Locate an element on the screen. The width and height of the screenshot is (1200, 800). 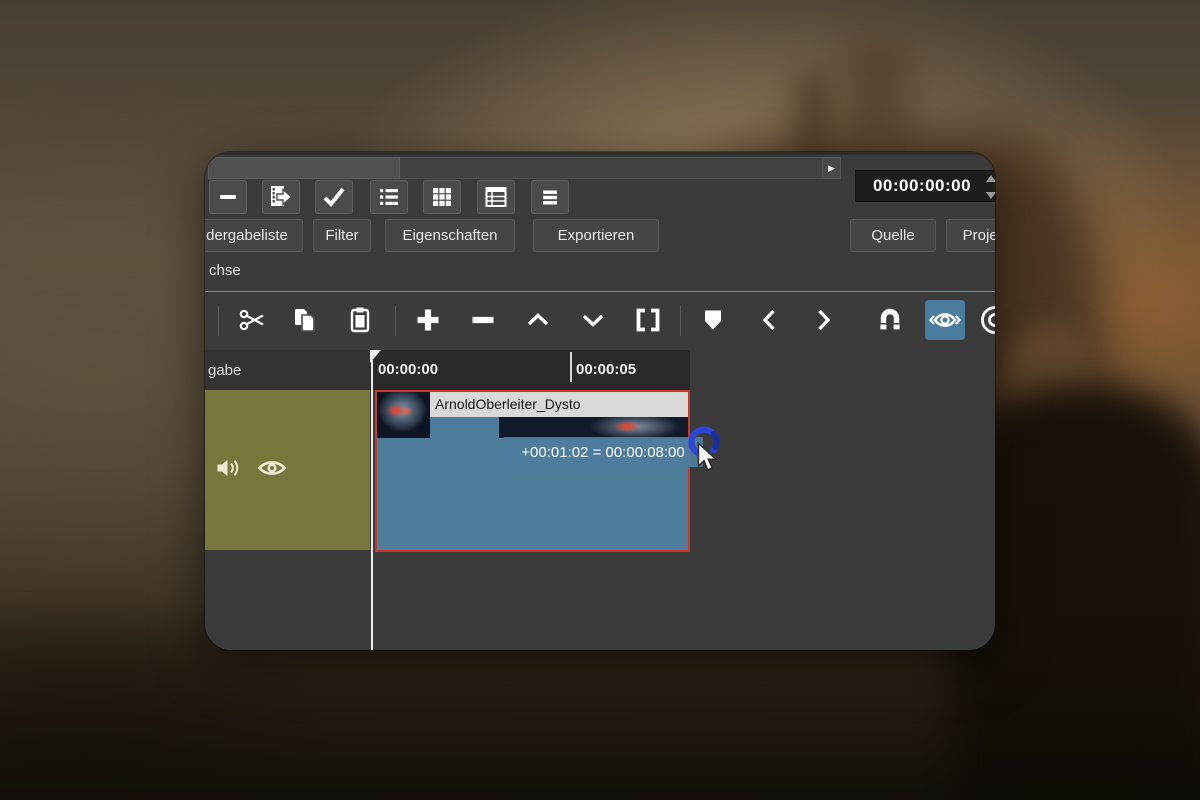
next-marker-button is located at coordinates (823, 320).